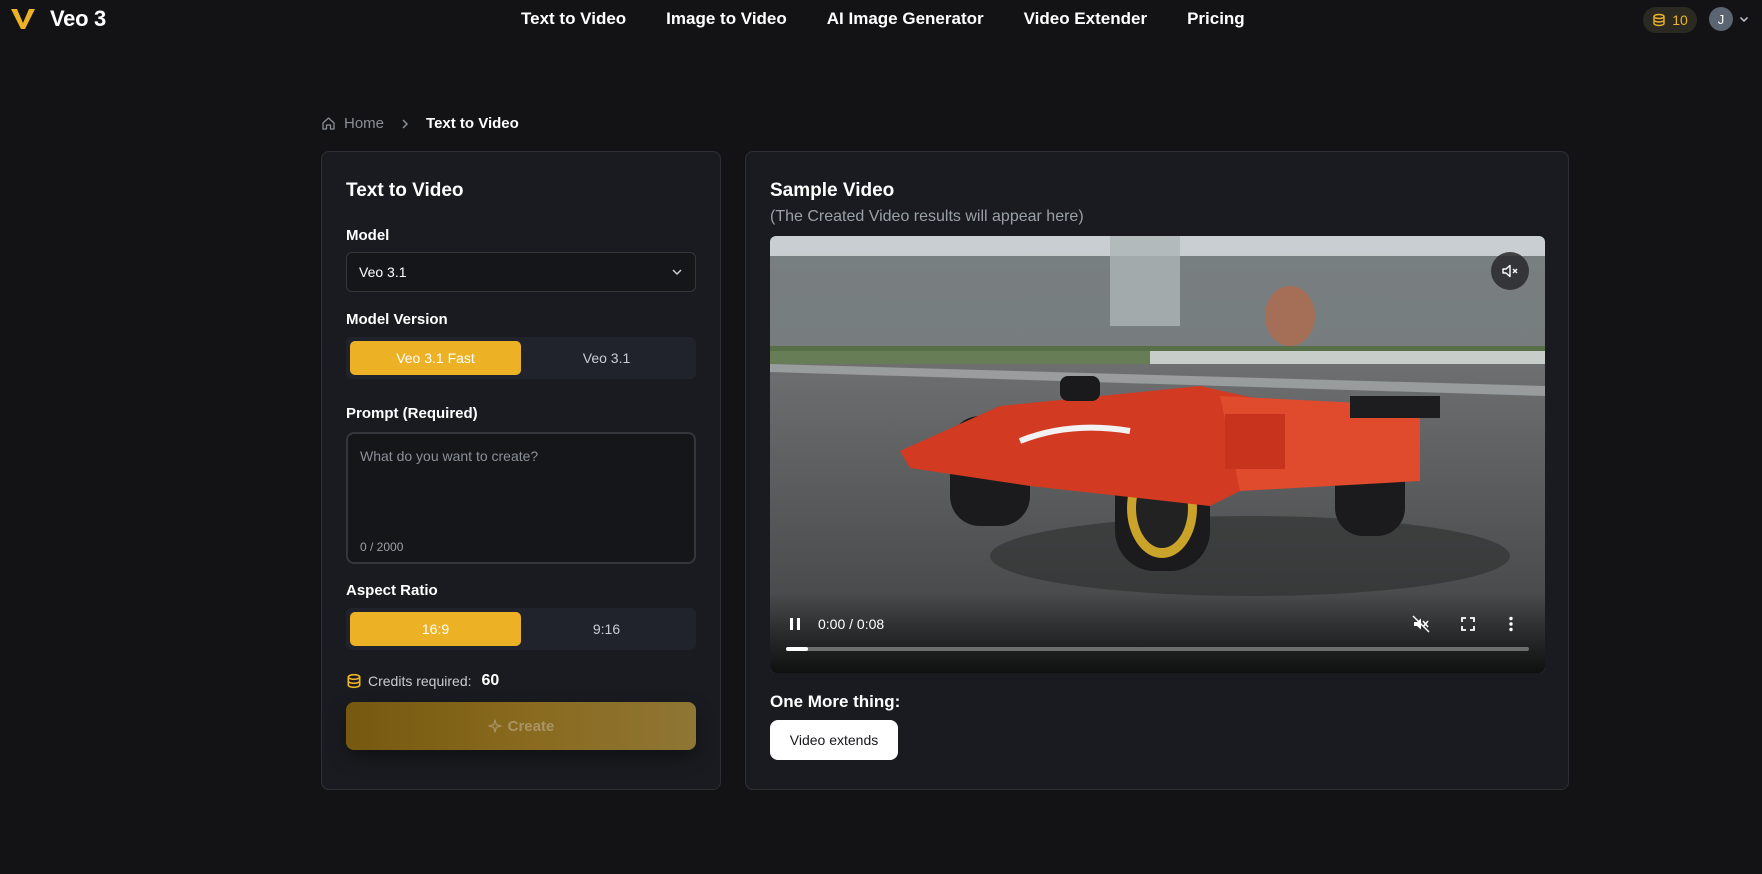 The image size is (1762, 874). I want to click on pause-icon, so click(795, 624).